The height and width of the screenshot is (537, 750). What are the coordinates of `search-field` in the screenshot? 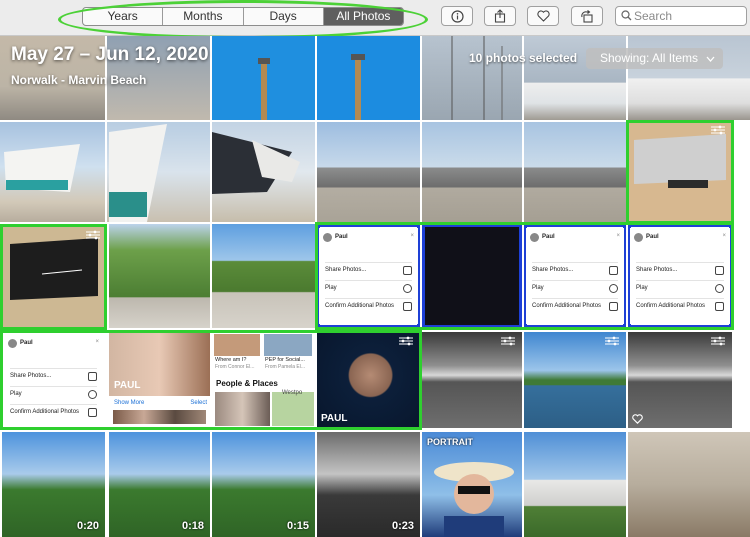 It's located at (681, 16).